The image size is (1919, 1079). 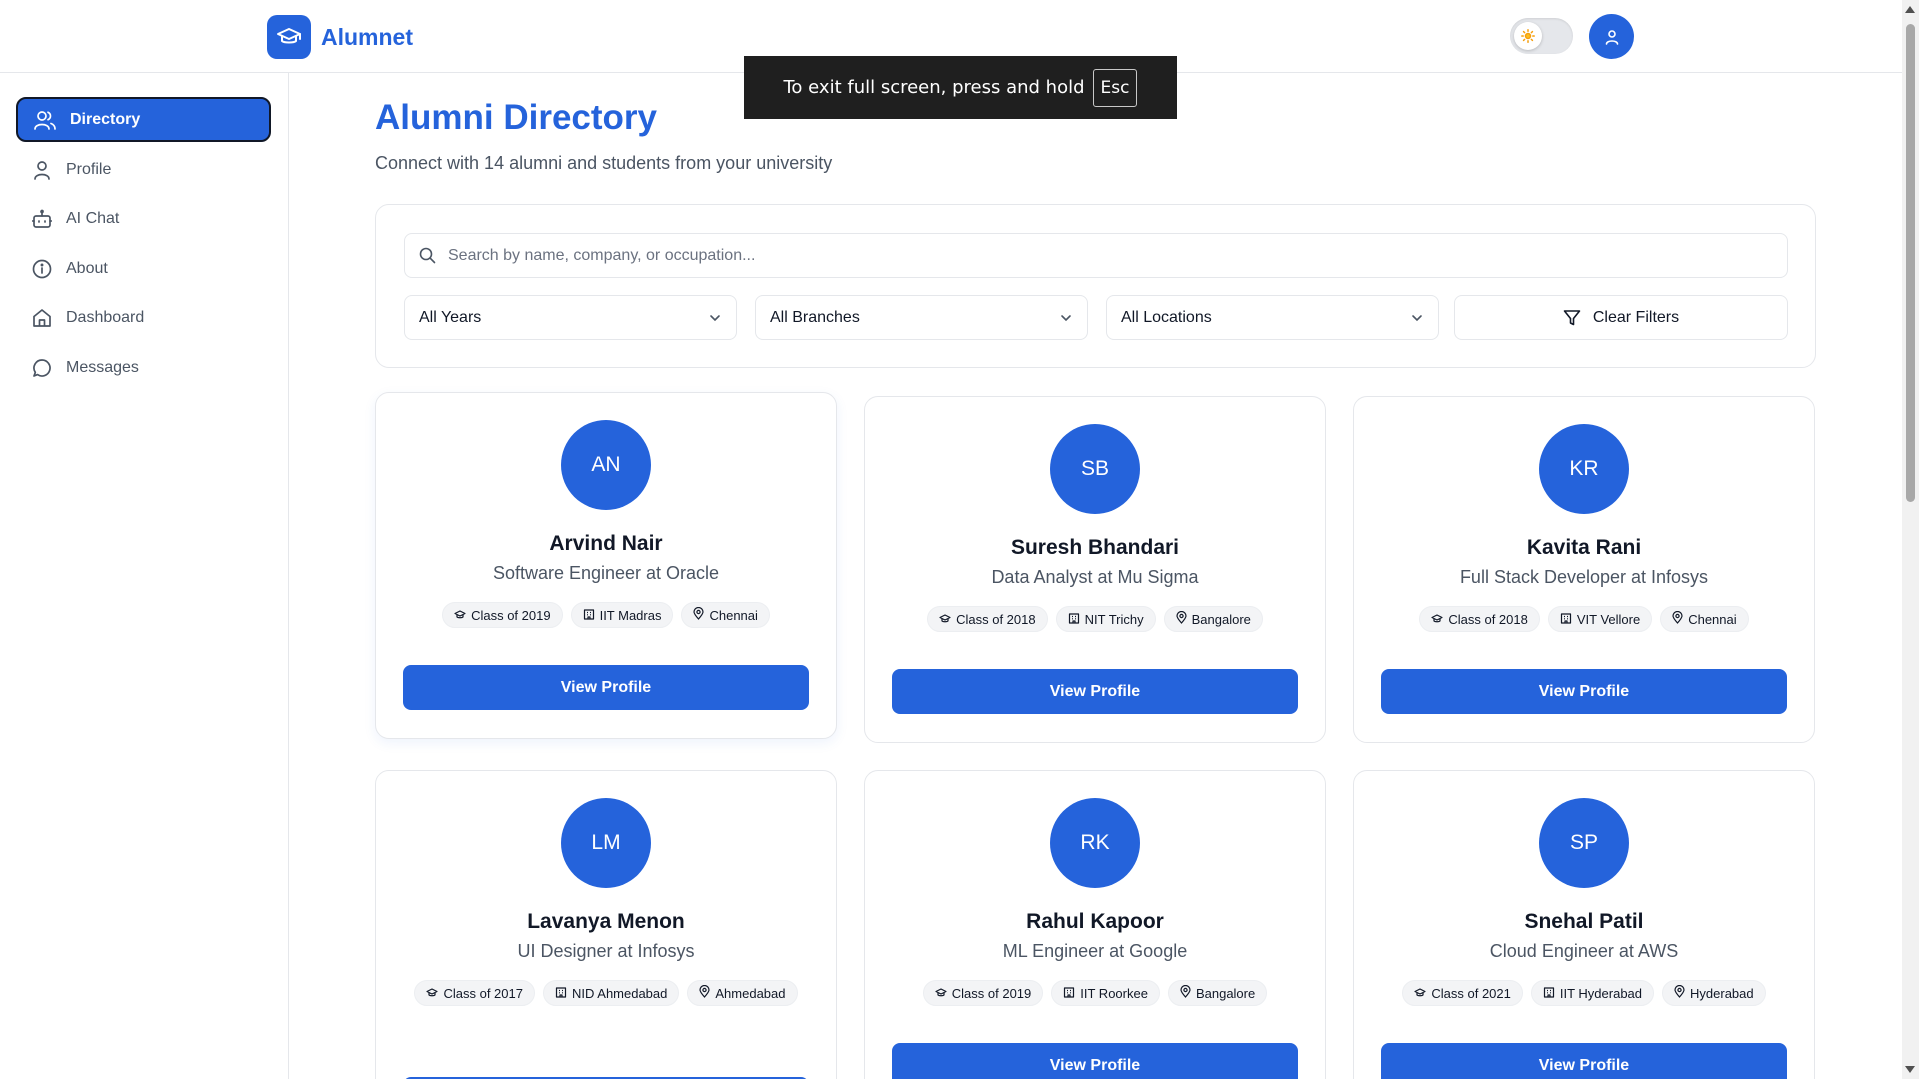 I want to click on app-logo: Alumnet, so click(x=340, y=37).